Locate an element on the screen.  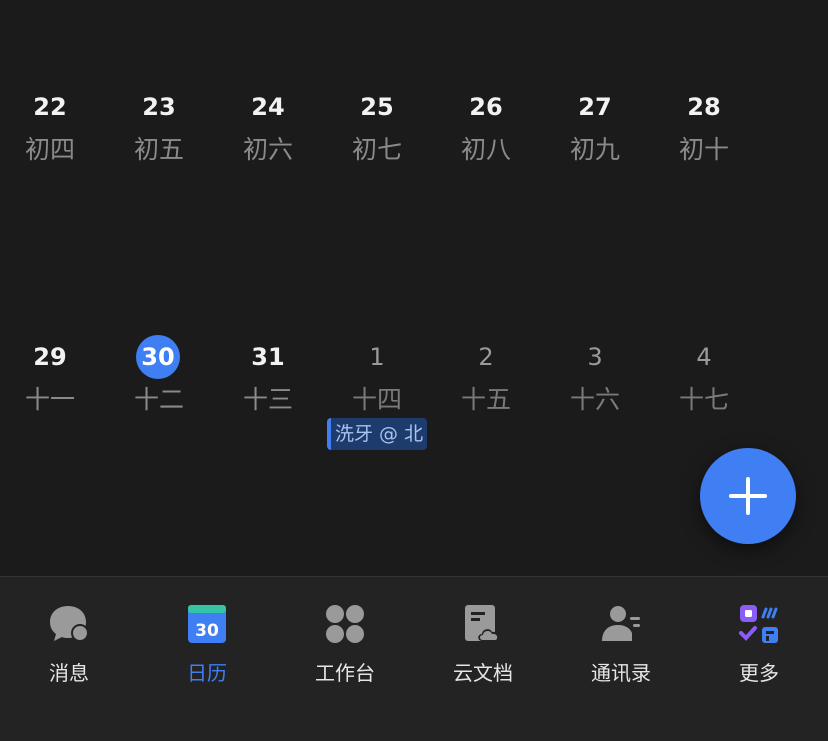
day-number: 31 is located at coordinates (268, 357).